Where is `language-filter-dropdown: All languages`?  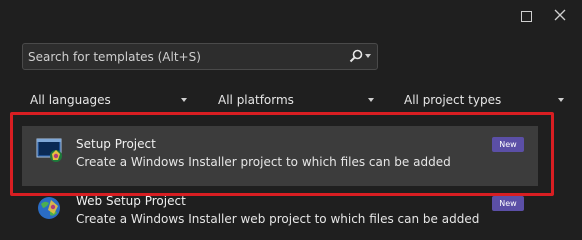 language-filter-dropdown: All languages is located at coordinates (108, 100).